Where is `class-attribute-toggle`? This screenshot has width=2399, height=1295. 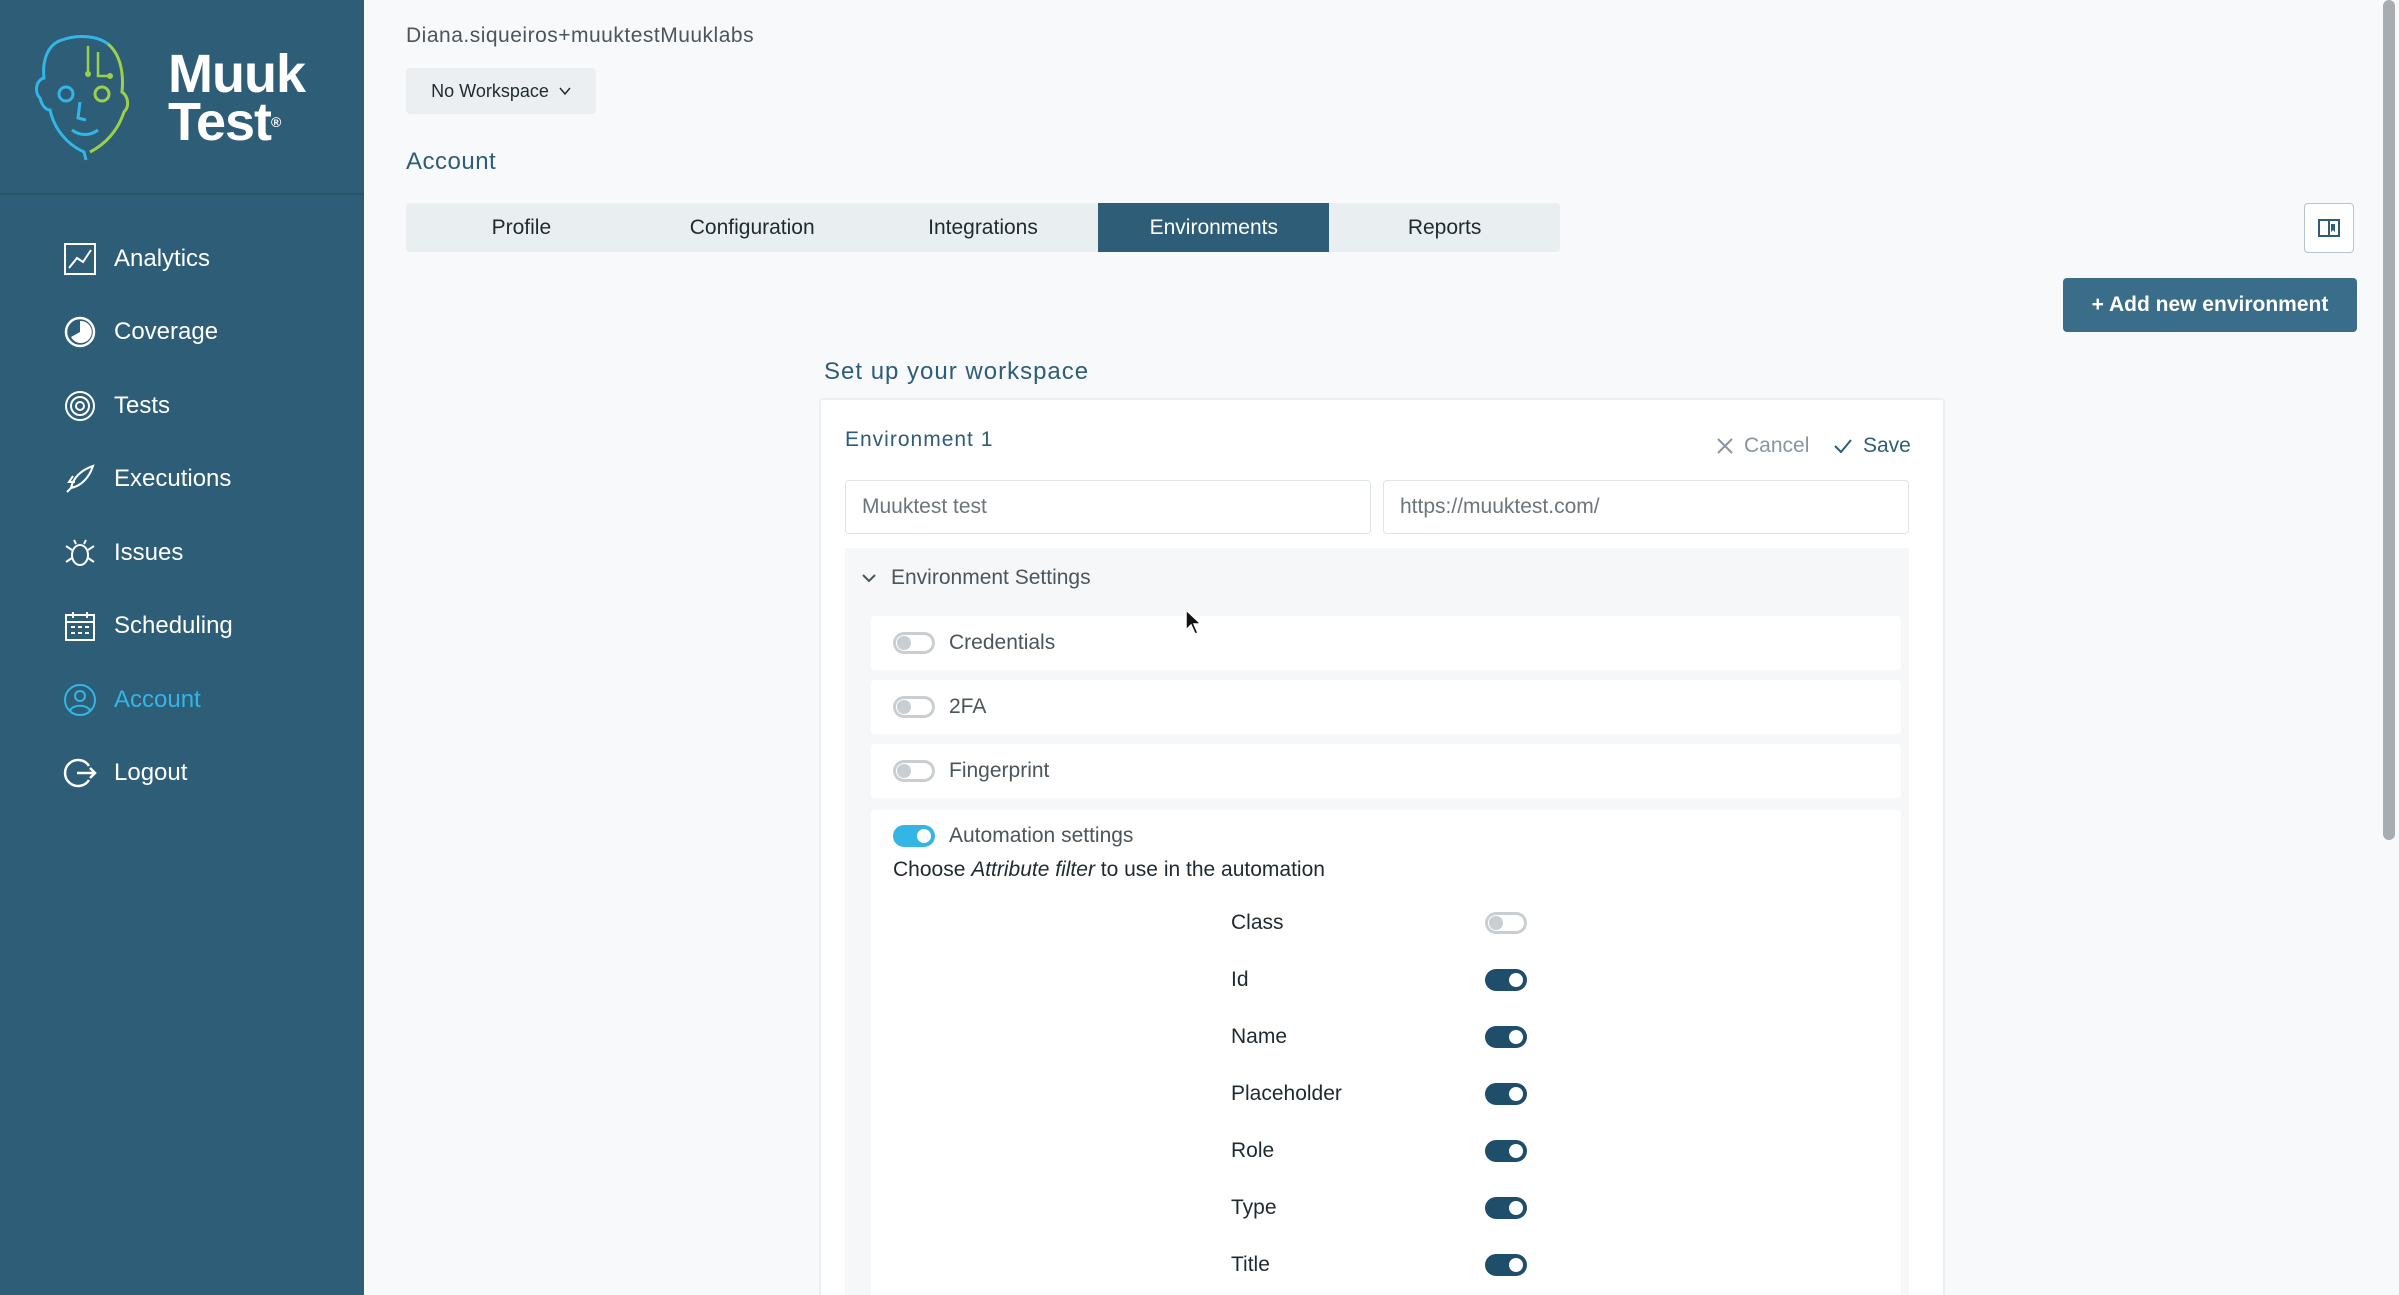 class-attribute-toggle is located at coordinates (1506, 923).